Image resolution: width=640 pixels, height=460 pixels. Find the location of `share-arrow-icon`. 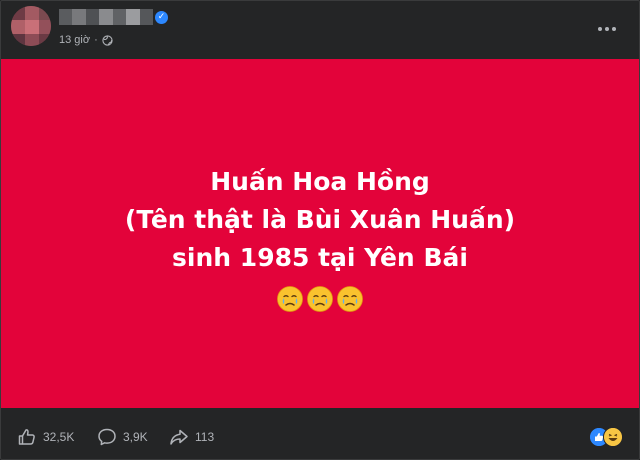

share-arrow-icon is located at coordinates (179, 437).